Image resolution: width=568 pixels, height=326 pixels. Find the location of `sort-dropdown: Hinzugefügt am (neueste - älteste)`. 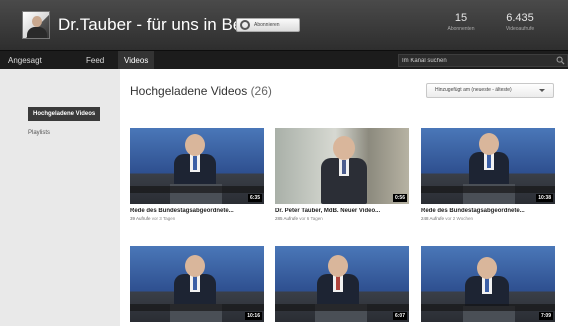

sort-dropdown: Hinzugefügt am (neueste - älteste) is located at coordinates (490, 90).